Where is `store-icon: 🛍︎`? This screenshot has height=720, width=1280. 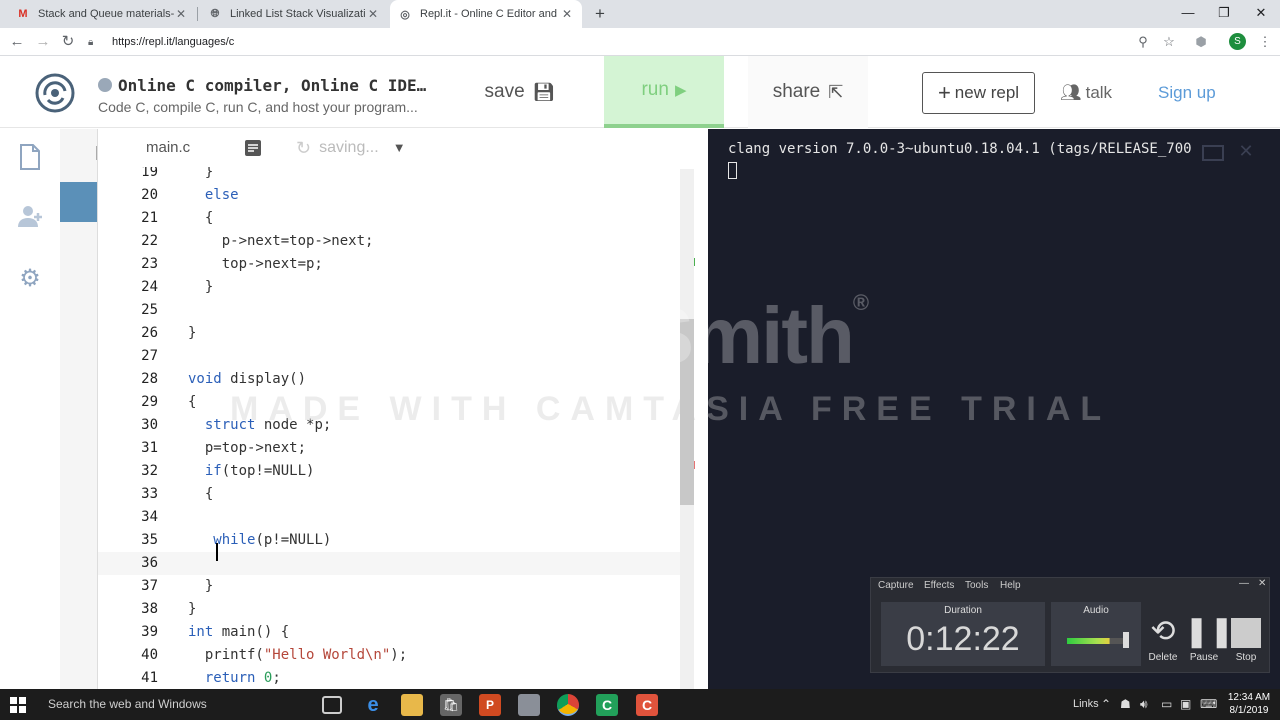
store-icon: 🛍︎ is located at coordinates (451, 705).